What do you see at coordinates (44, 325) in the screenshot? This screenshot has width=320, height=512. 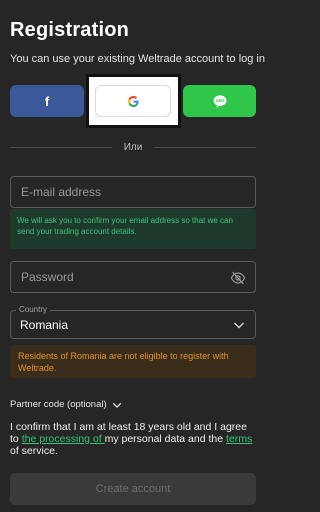 I see `country-value: Romania` at bounding box center [44, 325].